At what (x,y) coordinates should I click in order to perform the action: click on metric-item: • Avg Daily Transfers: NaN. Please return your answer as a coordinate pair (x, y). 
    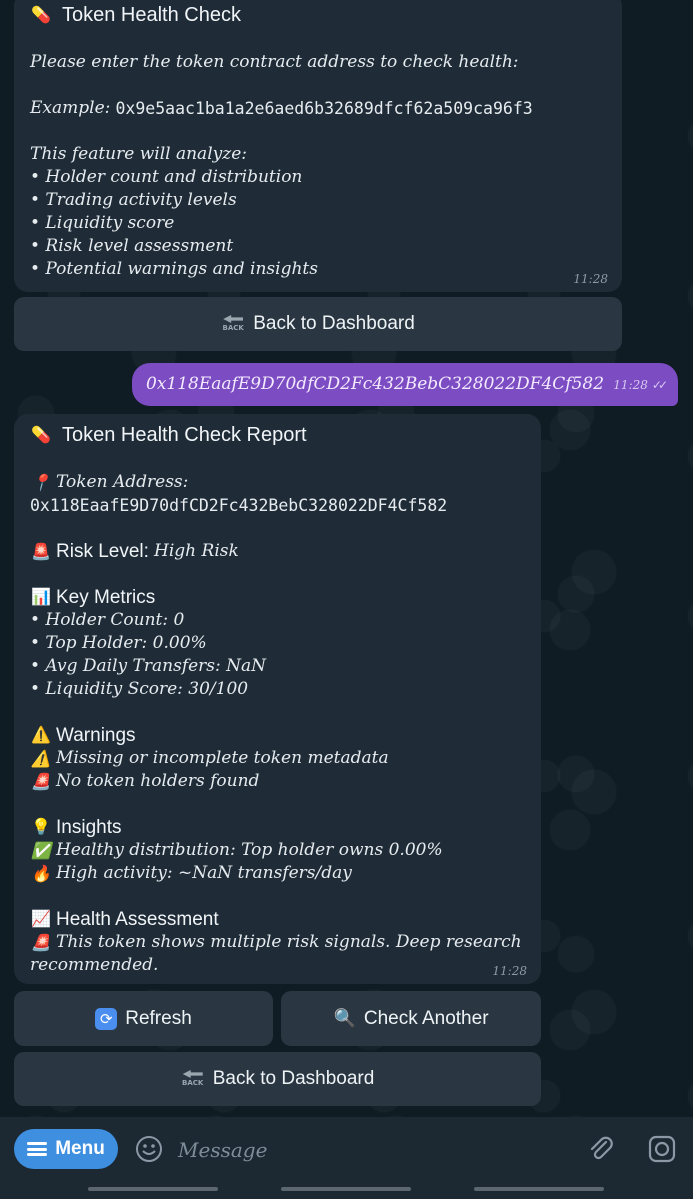
    Looking at the image, I should click on (148, 666).